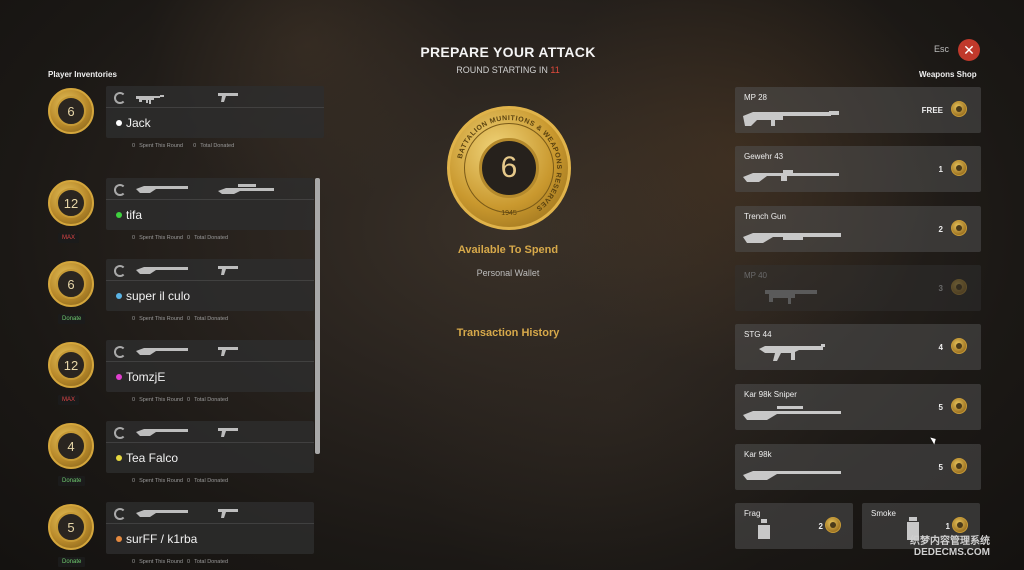 This screenshot has width=1024, height=570. I want to click on player-coin-count: 5, so click(71, 527).